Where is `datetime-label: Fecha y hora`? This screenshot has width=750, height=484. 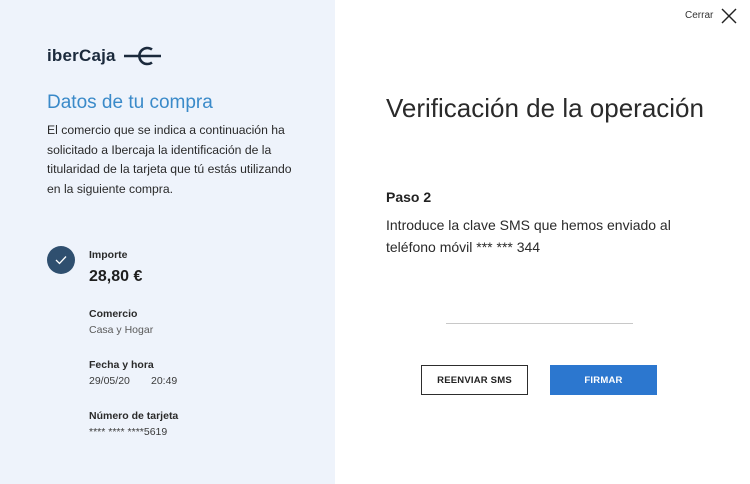
datetime-label: Fecha y hora is located at coordinates (121, 365).